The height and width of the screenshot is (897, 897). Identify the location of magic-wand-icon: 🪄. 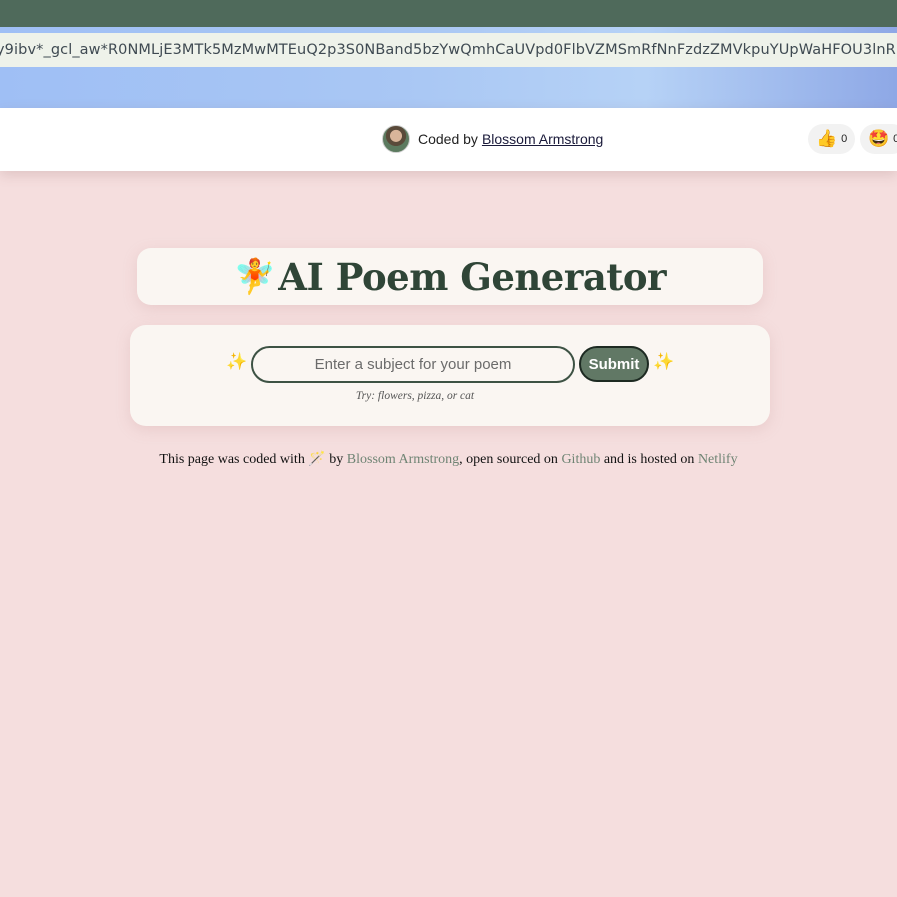
(317, 459).